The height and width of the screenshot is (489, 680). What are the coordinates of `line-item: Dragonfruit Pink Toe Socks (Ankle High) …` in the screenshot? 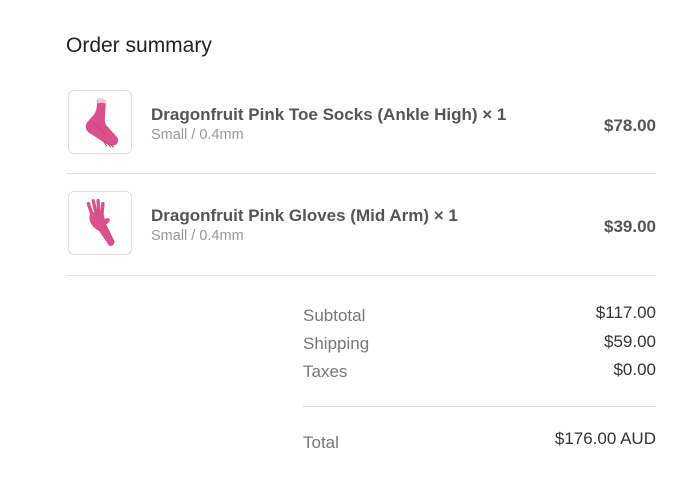 It's located at (361, 123).